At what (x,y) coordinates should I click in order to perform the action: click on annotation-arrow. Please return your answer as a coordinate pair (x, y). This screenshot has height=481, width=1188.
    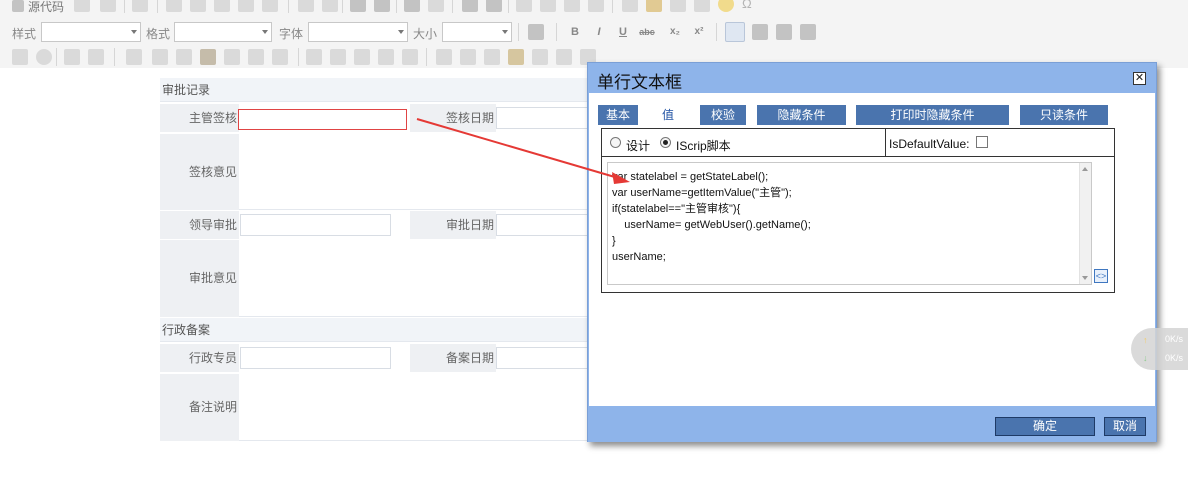
    Looking at the image, I should click on (523, 151).